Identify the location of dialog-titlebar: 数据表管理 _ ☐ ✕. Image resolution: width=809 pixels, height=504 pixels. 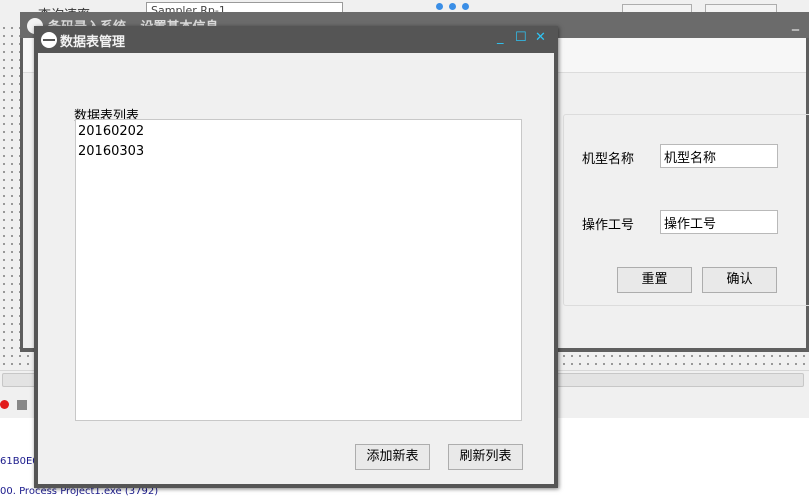
(296, 39).